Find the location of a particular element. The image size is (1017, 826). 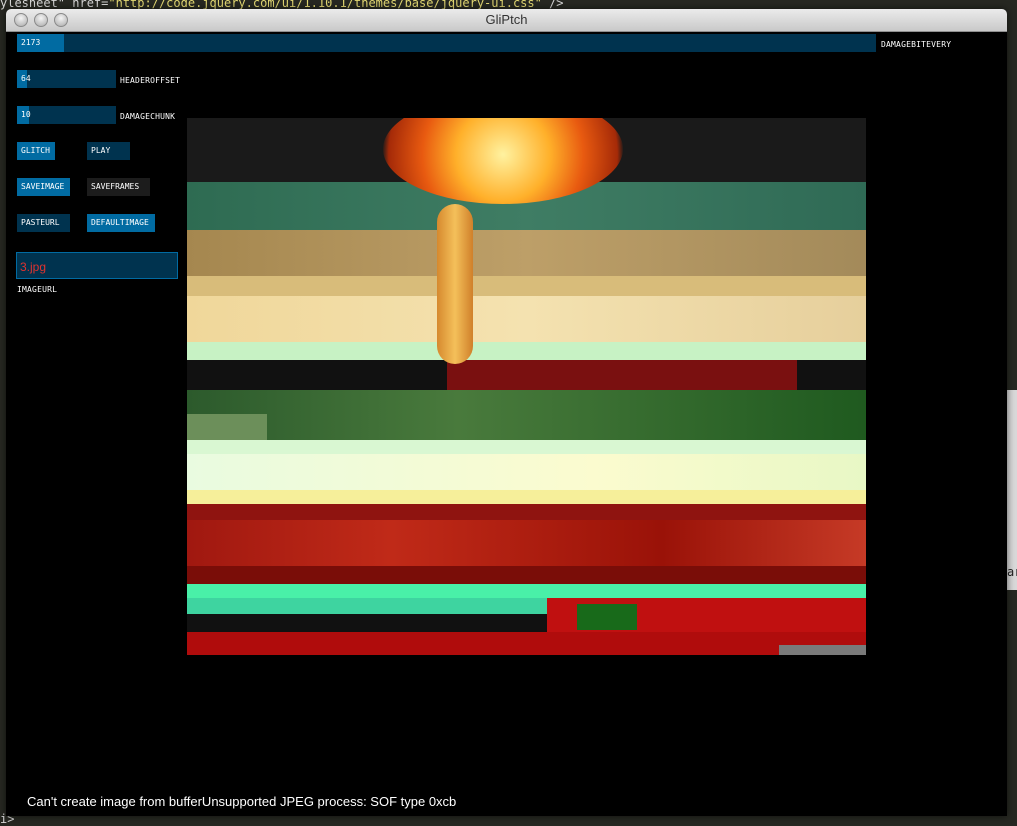

headeroffset-label: HEADEROFFSET is located at coordinates (150, 80).